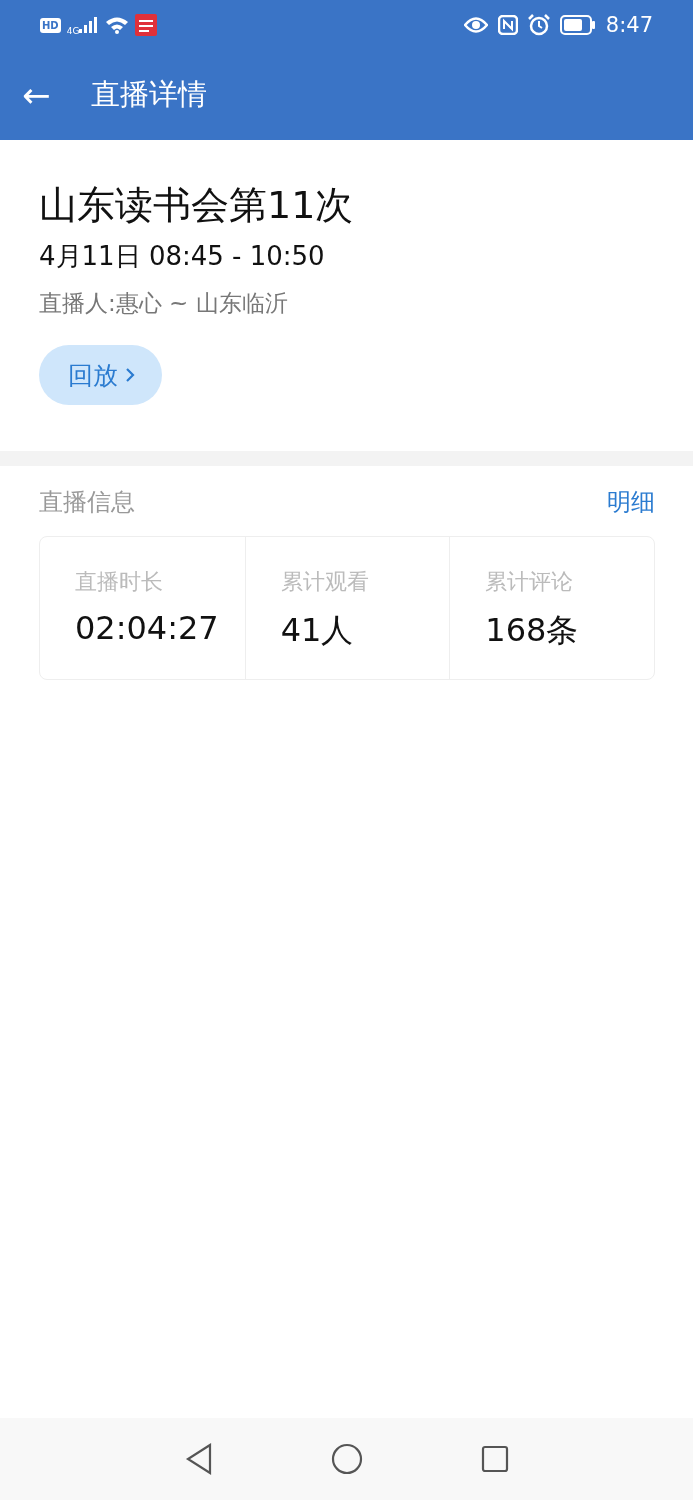  Describe the element at coordinates (577, 25) in the screenshot. I see `battery-icon` at that location.